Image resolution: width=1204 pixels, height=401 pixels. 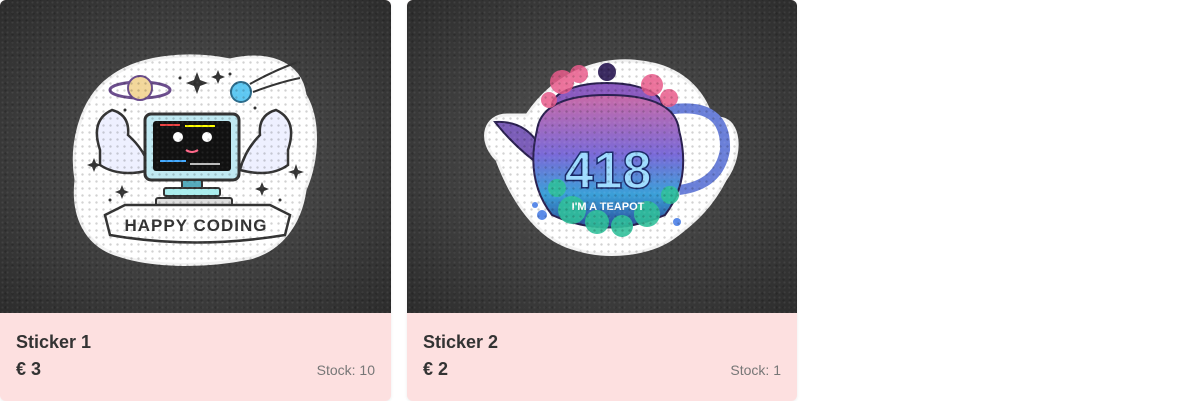 What do you see at coordinates (608, 171) in the screenshot?
I see `sticker-code-text: 418` at bounding box center [608, 171].